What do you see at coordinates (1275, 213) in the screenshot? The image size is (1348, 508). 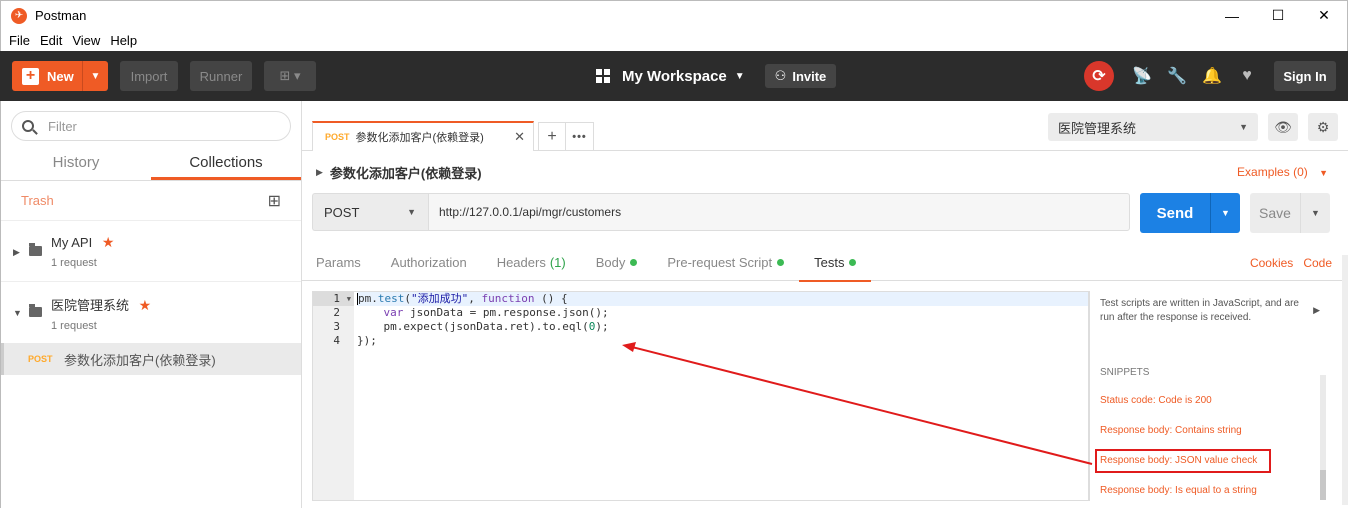 I see `save-label: Save` at bounding box center [1275, 213].